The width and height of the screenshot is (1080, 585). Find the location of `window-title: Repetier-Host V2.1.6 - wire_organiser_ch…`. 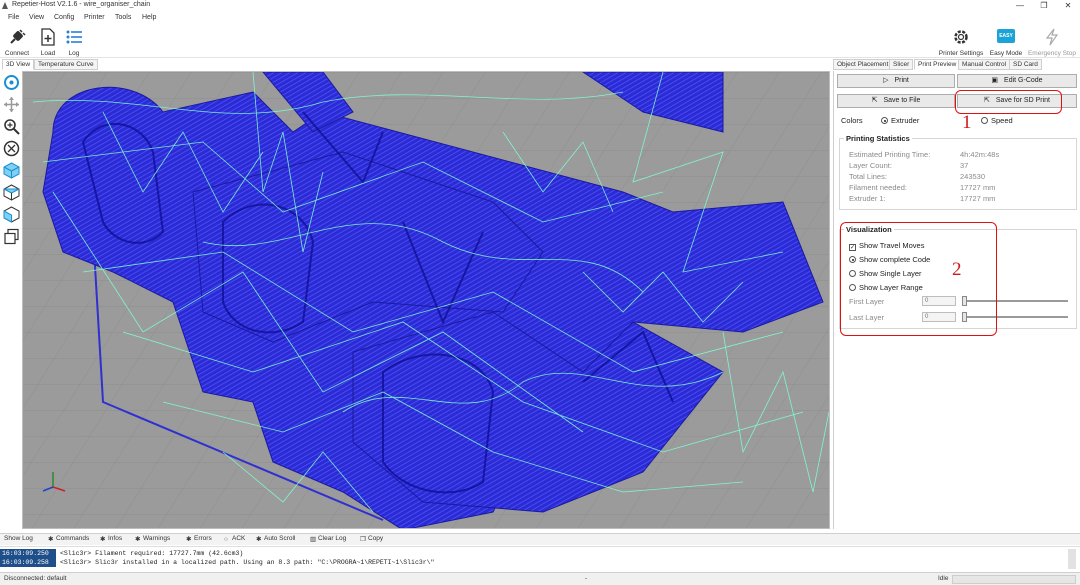

window-title: Repetier-Host V2.1.6 - wire_organiser_ch… is located at coordinates (81, 4).